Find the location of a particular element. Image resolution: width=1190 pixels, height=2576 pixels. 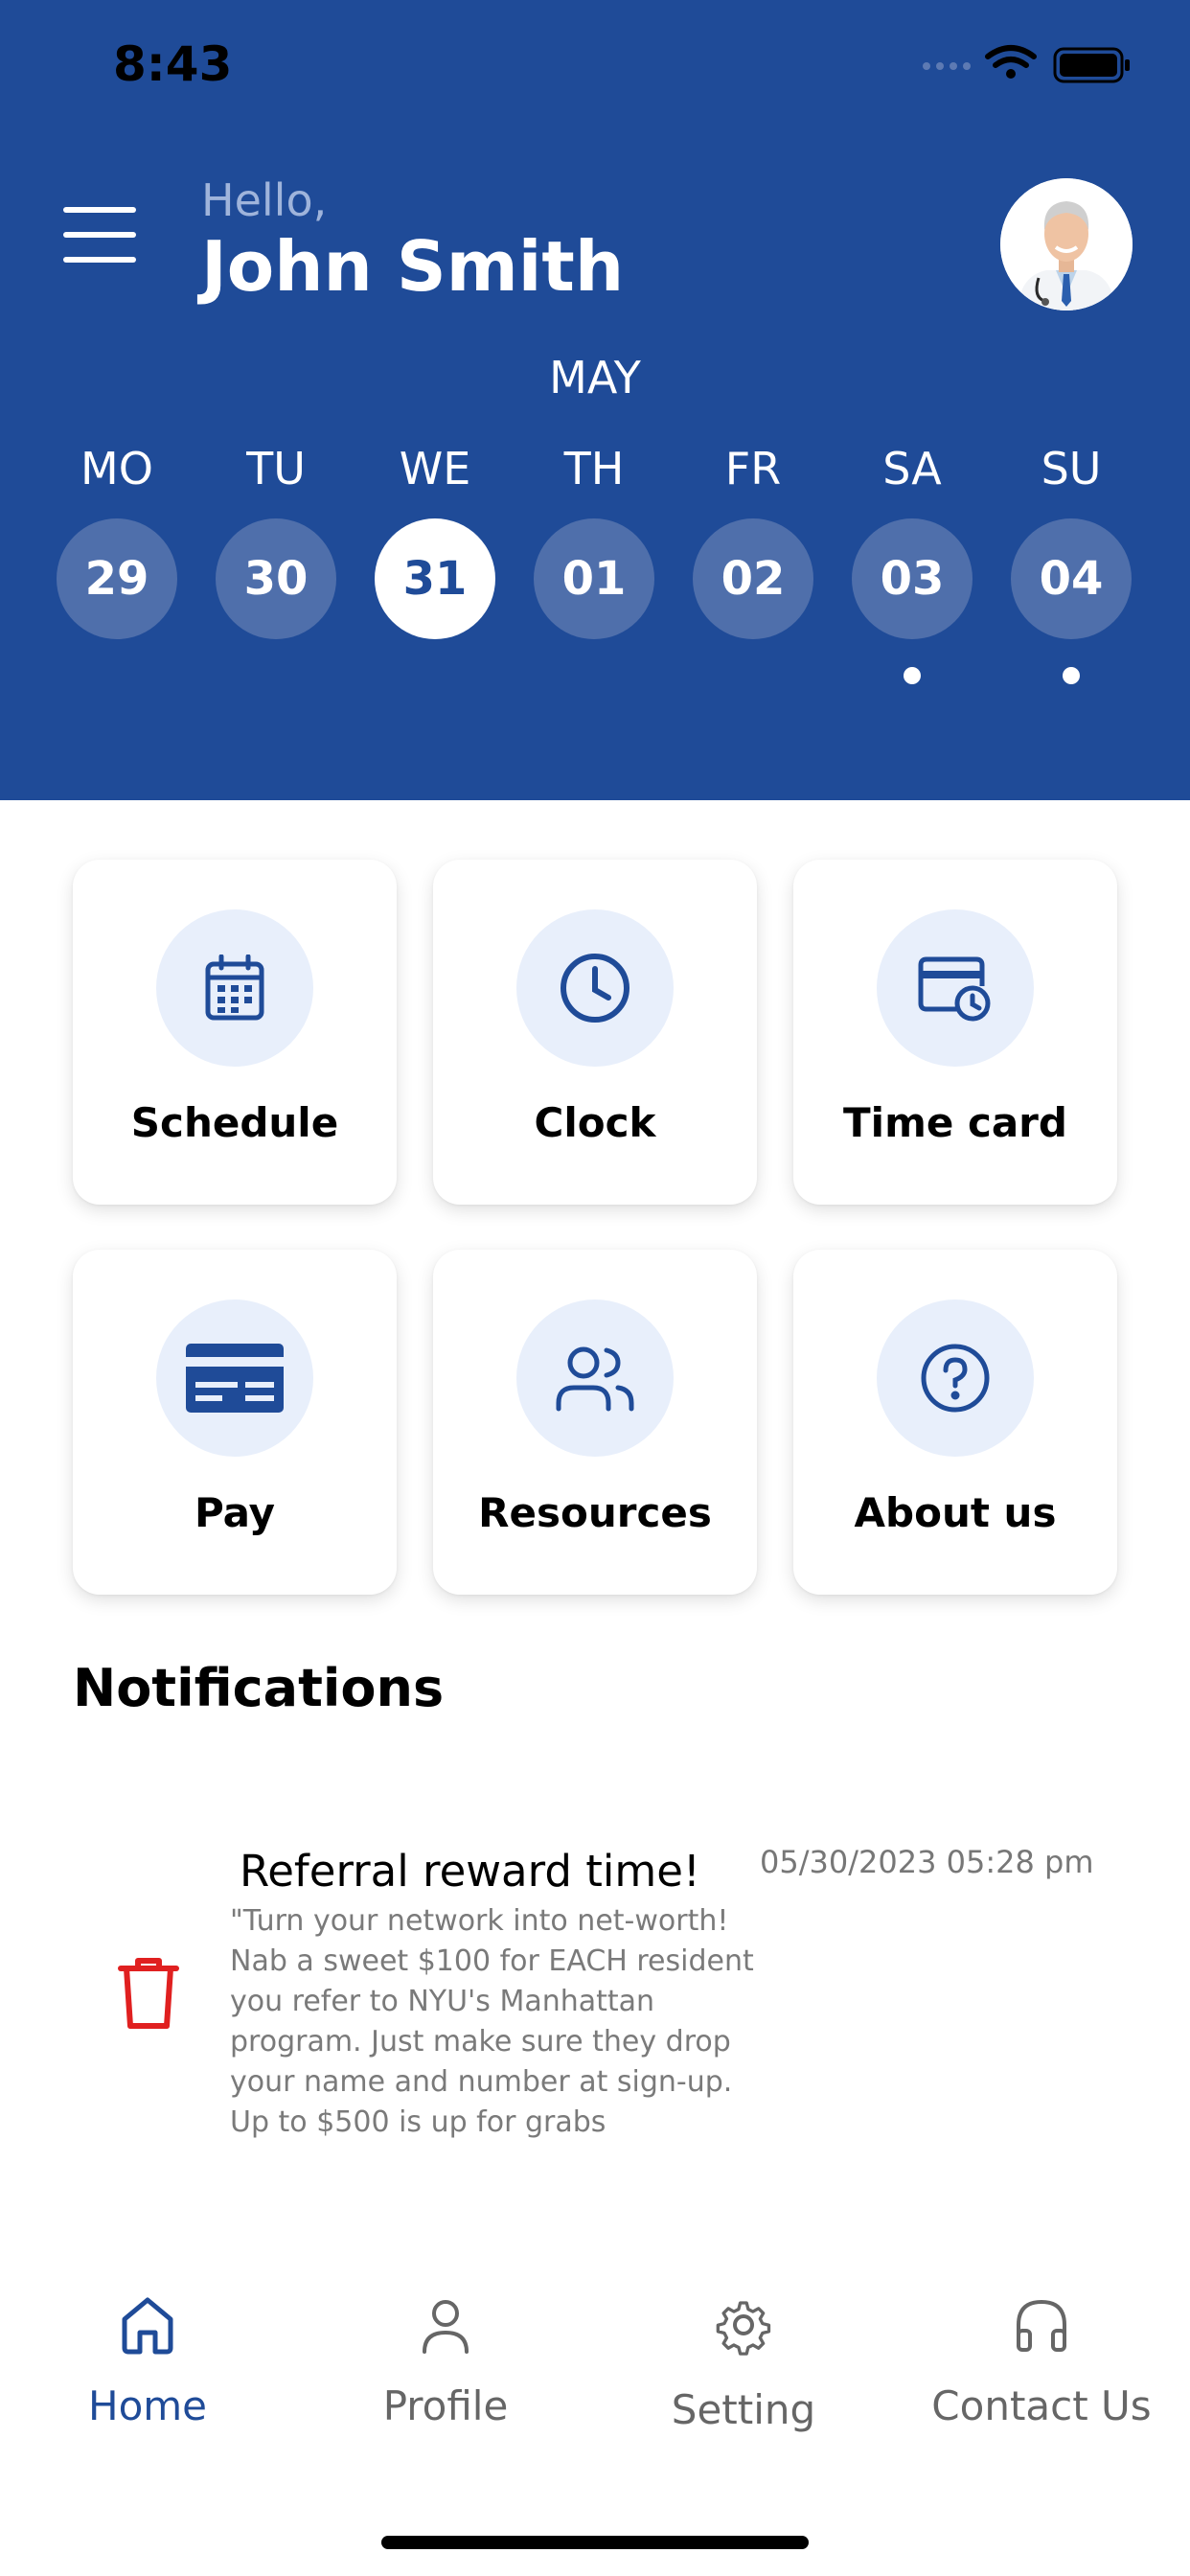

about-us-label: About us is located at coordinates (956, 1512).